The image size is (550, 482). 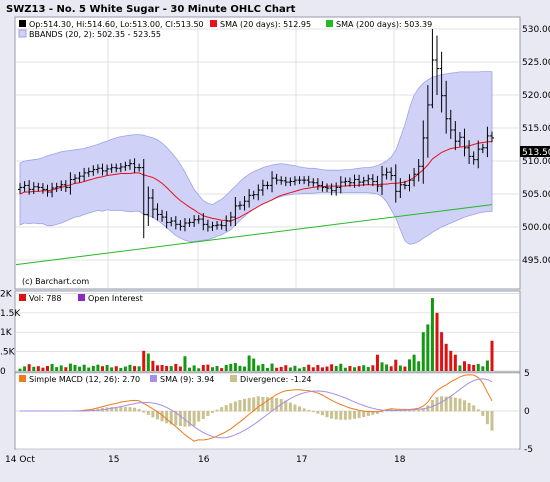 I want to click on x-tick-label: 15, so click(x=113, y=460).